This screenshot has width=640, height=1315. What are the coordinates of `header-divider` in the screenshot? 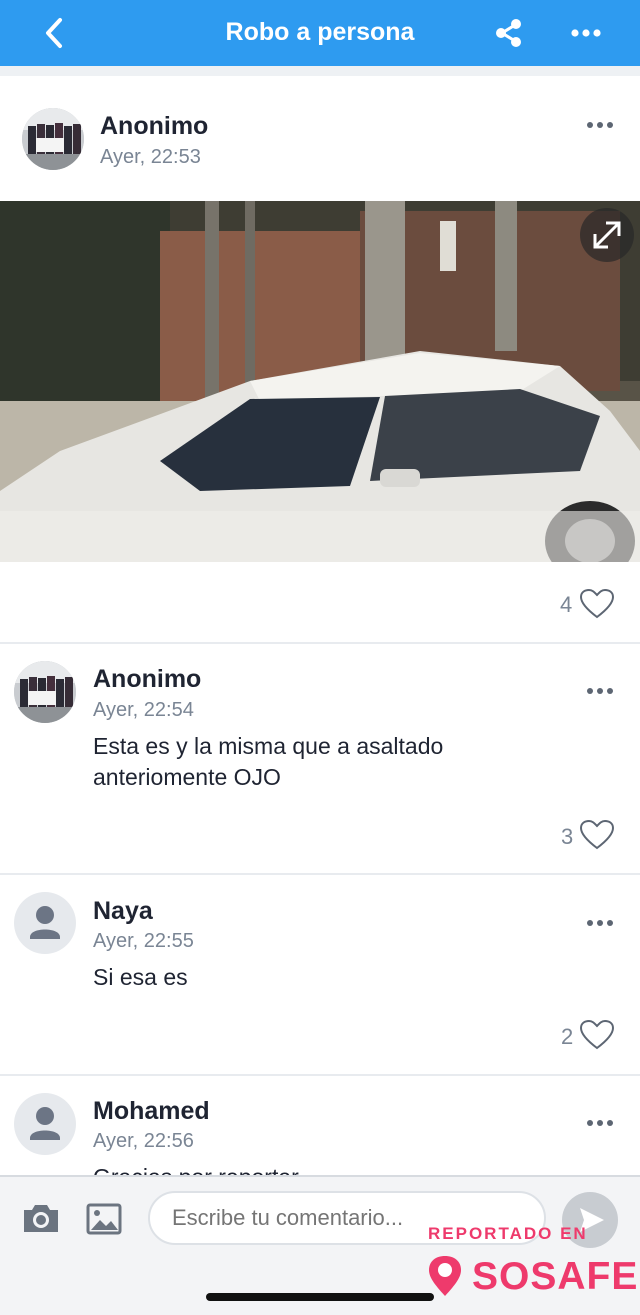 It's located at (320, 71).